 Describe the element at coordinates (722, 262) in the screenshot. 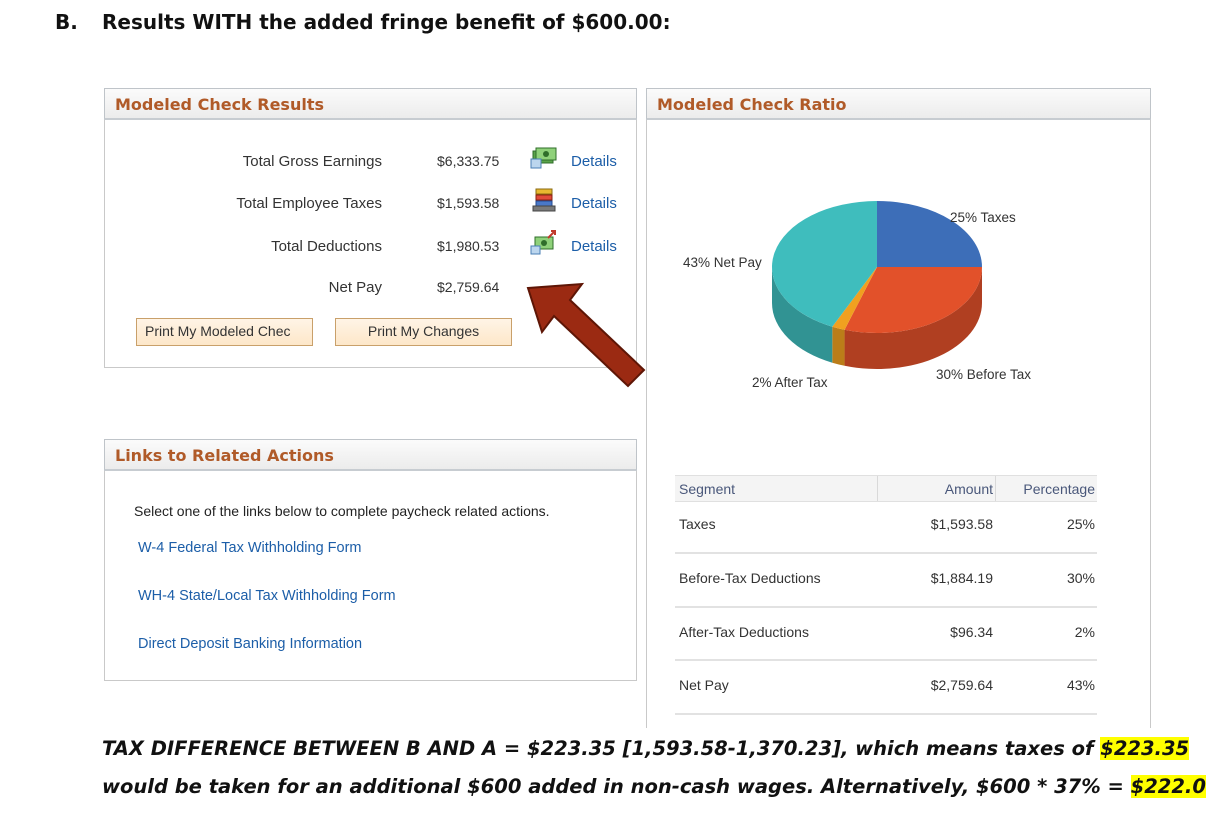

I see `pie-label-net-pay: 43% Net Pay` at that location.